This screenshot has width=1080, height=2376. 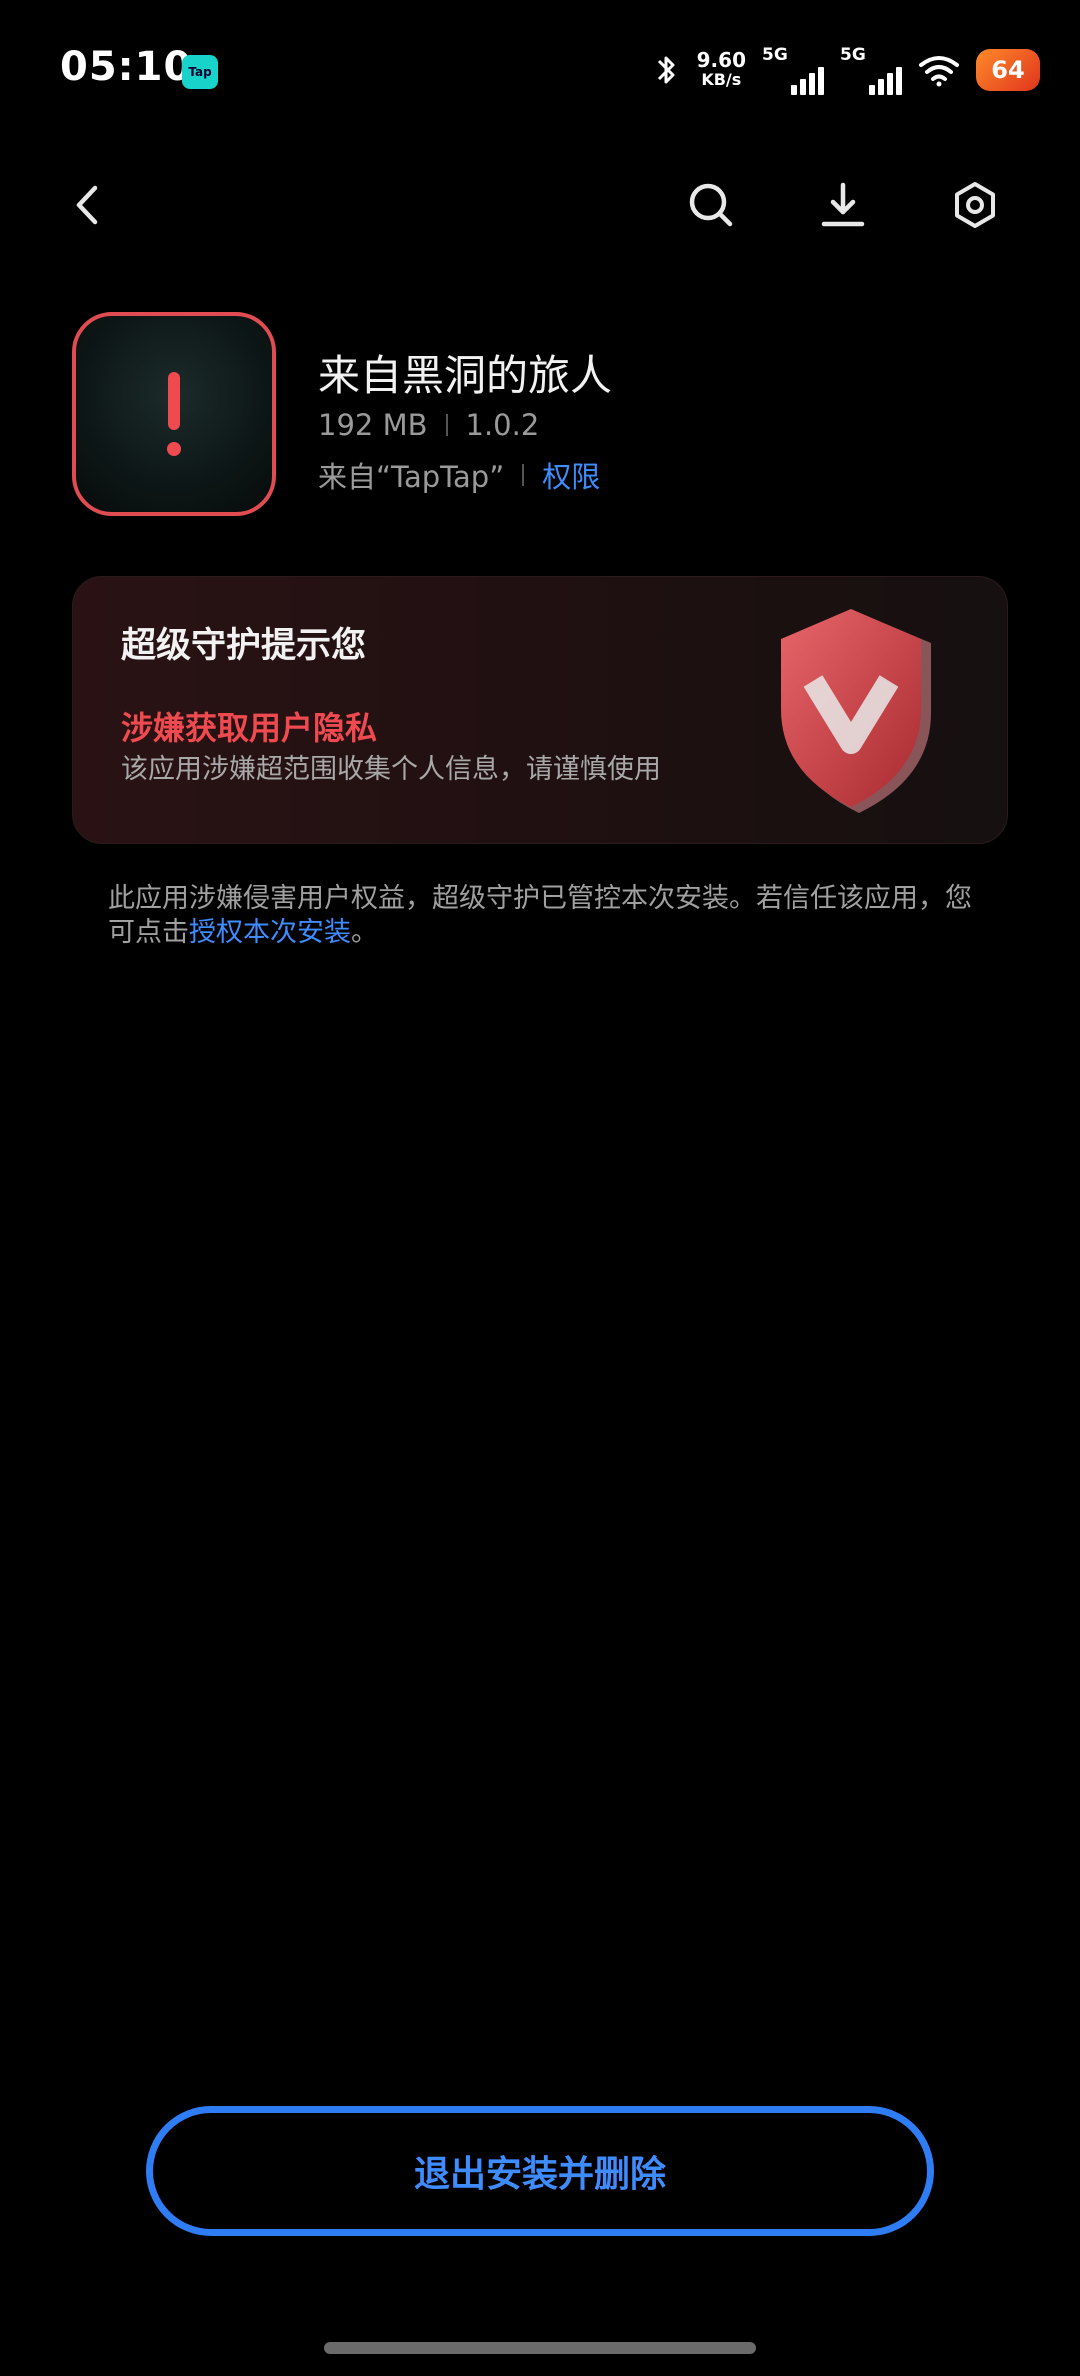 I want to click on app-icon, so click(x=174, y=414).